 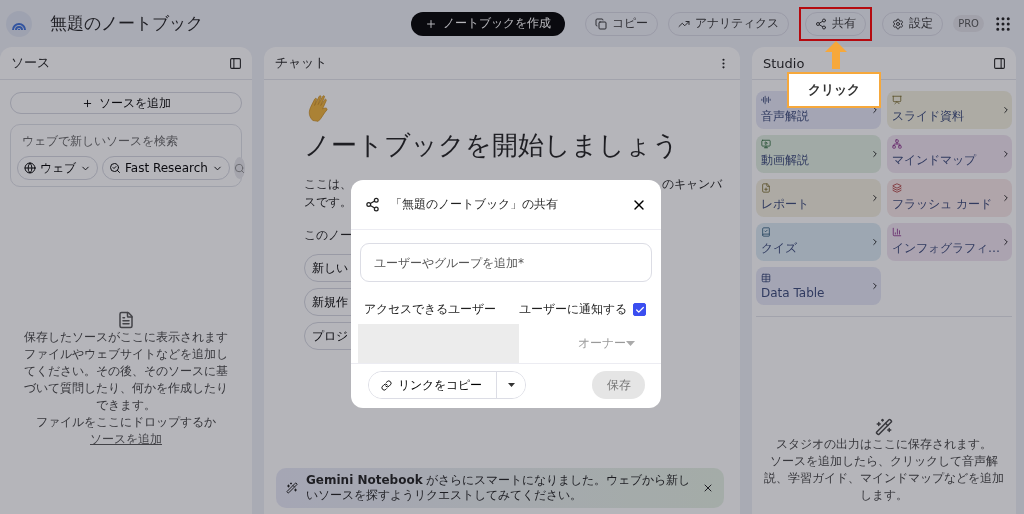 I want to click on banner-text: Gemini Notebook がさらにスマートになりました。ウェブから新しいソースを探すようリクエストしてみてください。, so click(x=499, y=488).